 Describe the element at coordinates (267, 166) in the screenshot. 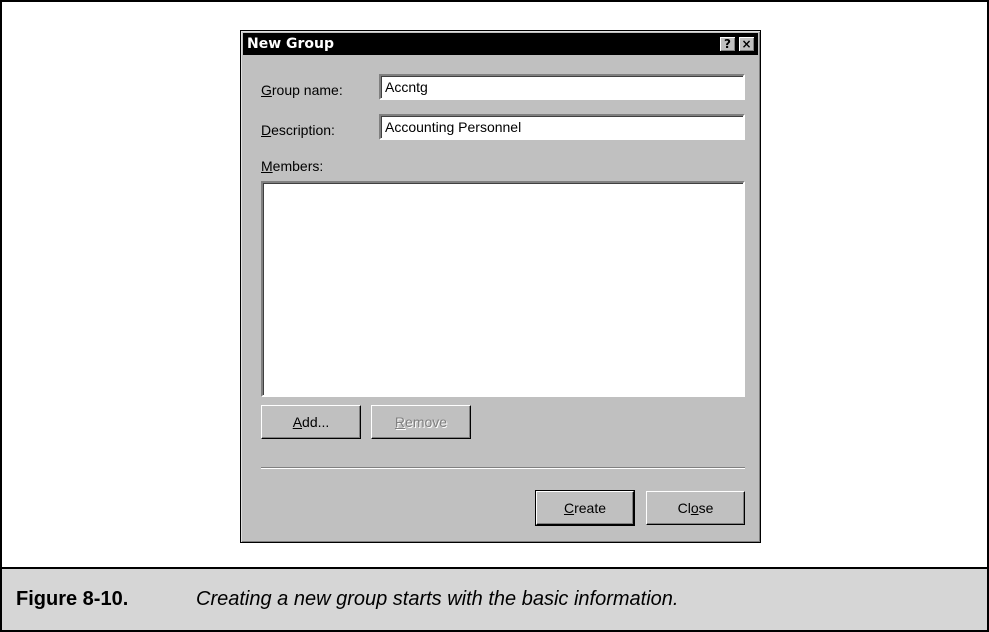

I see `members-label-mnemonic: M` at that location.